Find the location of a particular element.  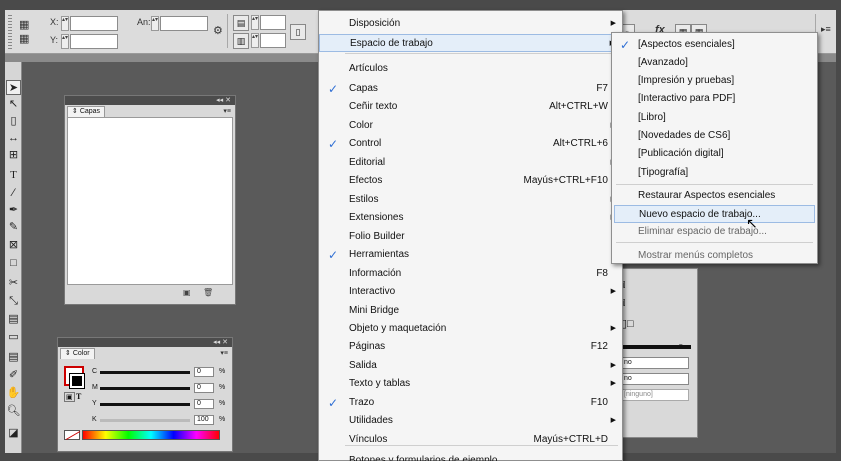

menu-item-paginas: Páginas F12 is located at coordinates (470, 347).